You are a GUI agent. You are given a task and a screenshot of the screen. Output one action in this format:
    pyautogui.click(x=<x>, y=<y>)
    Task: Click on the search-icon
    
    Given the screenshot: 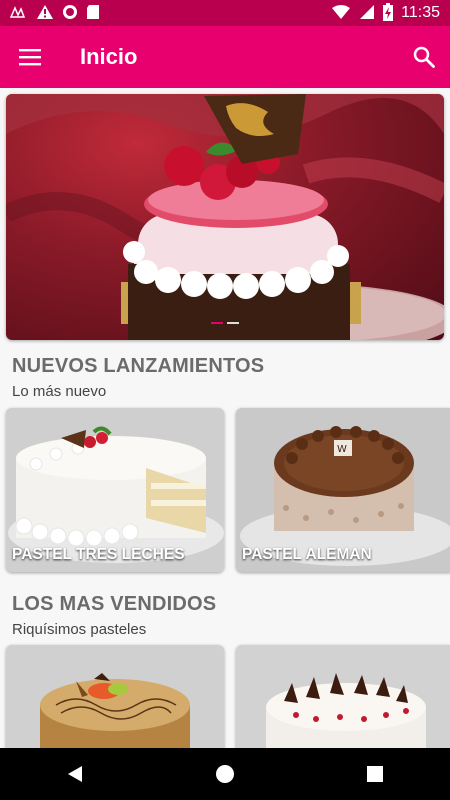 What is the action you would take?
    pyautogui.click(x=424, y=57)
    